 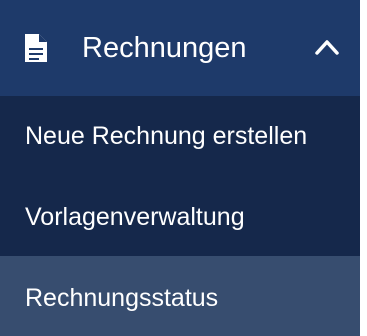 I want to click on nav-section-label: Rechnungen, so click(x=164, y=48).